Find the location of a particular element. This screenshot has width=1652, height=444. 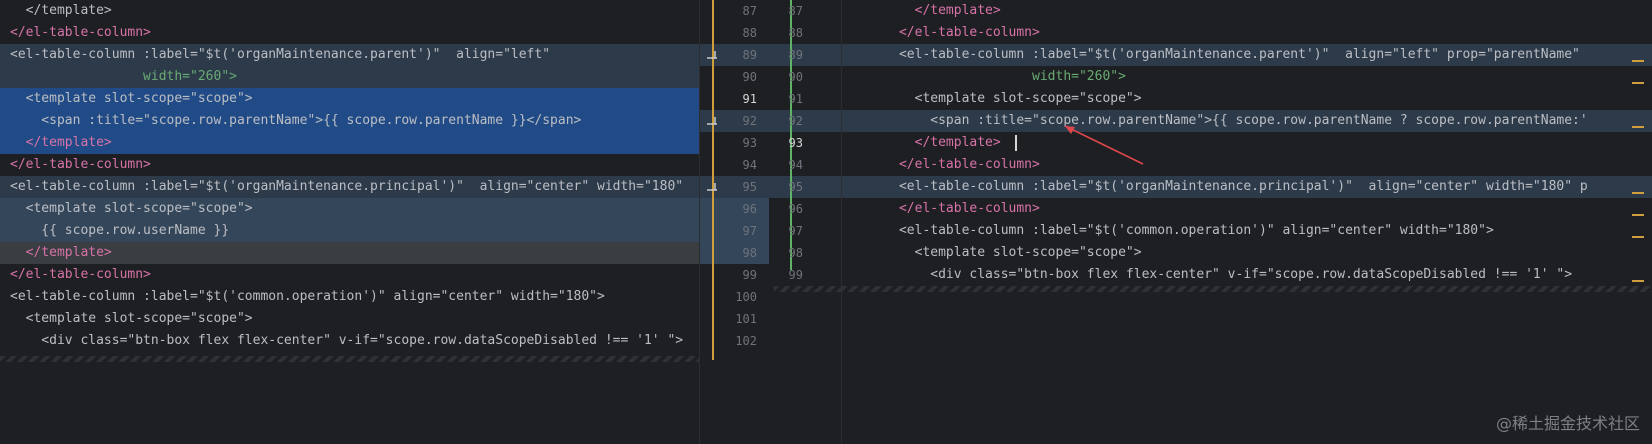

gutter-separator is located at coordinates (699, 222).